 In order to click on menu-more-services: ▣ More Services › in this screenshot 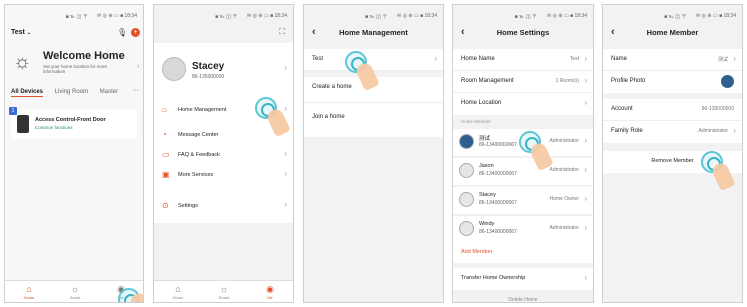, I will do `click(223, 175)`.